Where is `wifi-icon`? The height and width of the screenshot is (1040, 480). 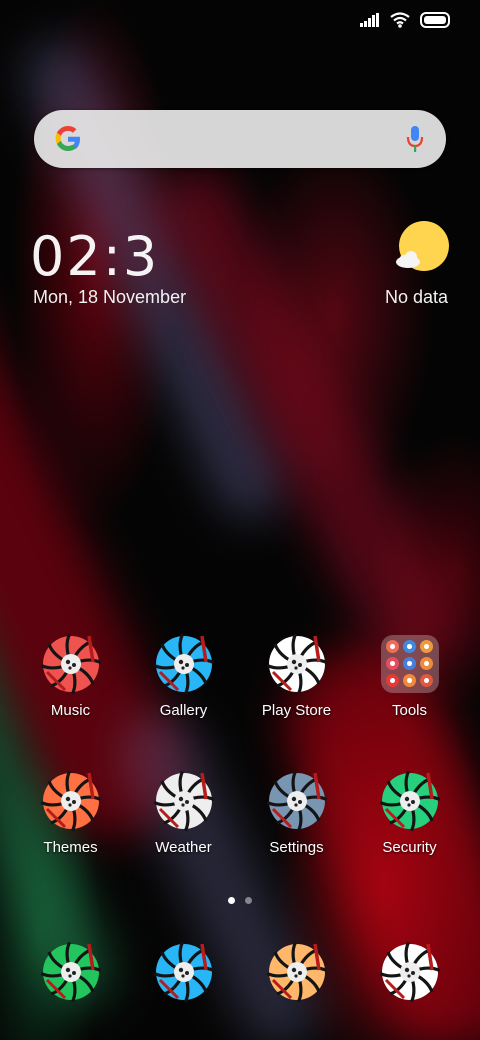
wifi-icon is located at coordinates (400, 20).